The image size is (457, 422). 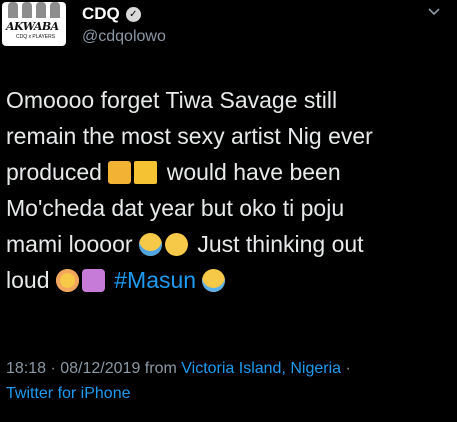 I want to click on avatar-logo-text: AKWABA, so click(x=32, y=26).